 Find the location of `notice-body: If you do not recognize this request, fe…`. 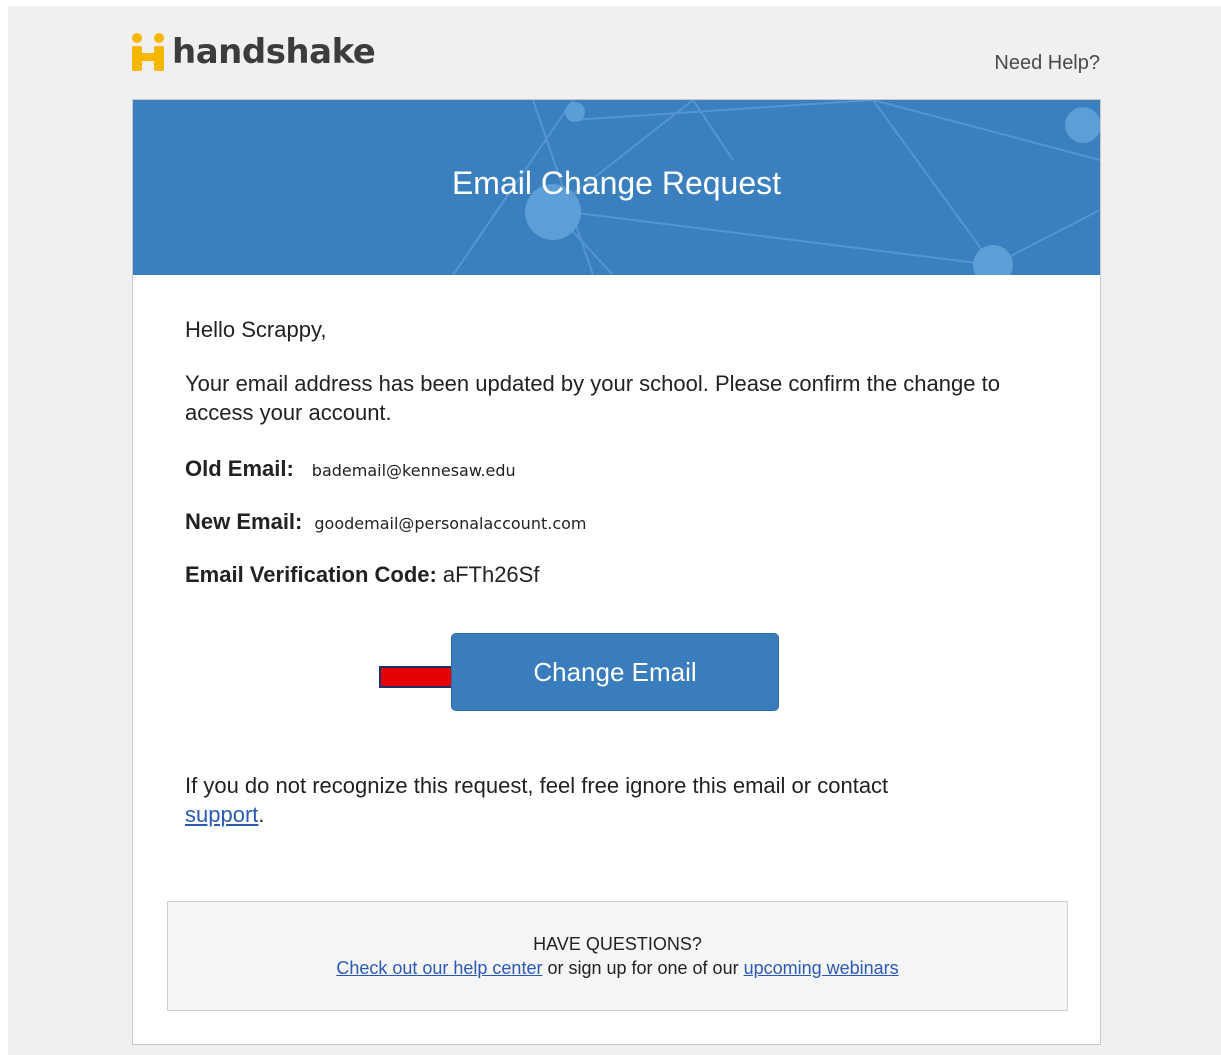

notice-body: If you do not recognize this request, fe… is located at coordinates (537, 785).